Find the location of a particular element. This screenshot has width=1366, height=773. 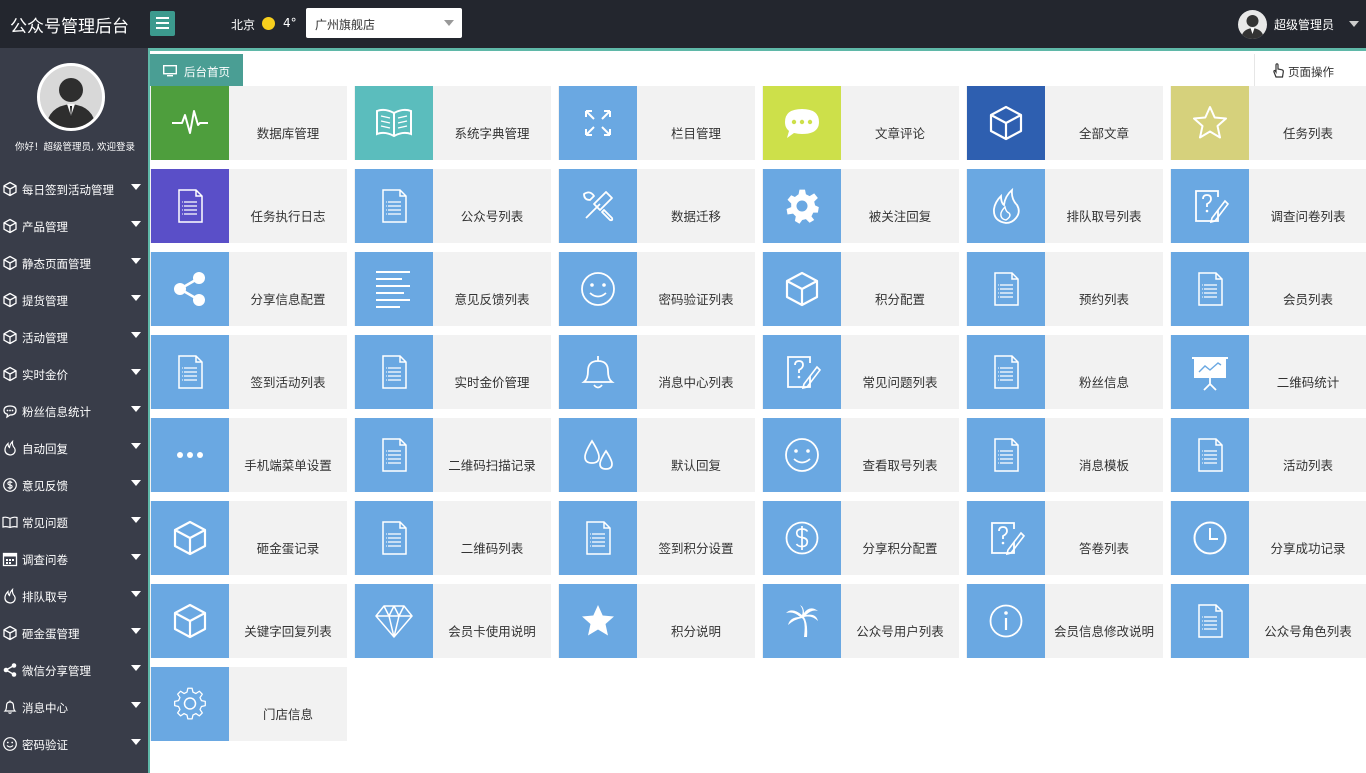

sidebar-item: 活动管理 is located at coordinates (75, 336).